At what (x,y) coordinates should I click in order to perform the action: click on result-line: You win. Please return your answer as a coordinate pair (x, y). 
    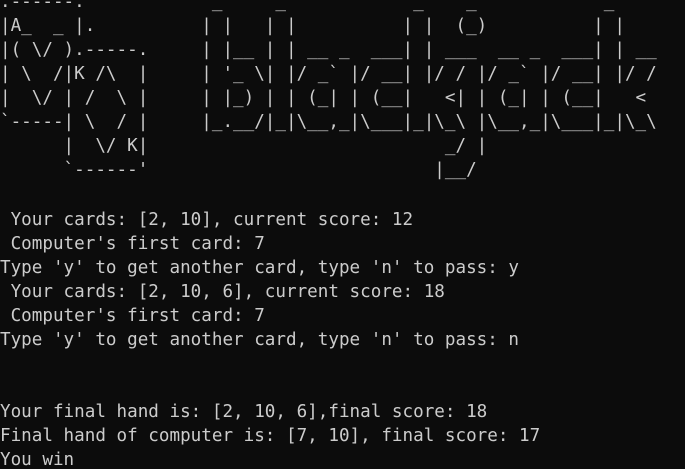
    Looking at the image, I should click on (37, 459).